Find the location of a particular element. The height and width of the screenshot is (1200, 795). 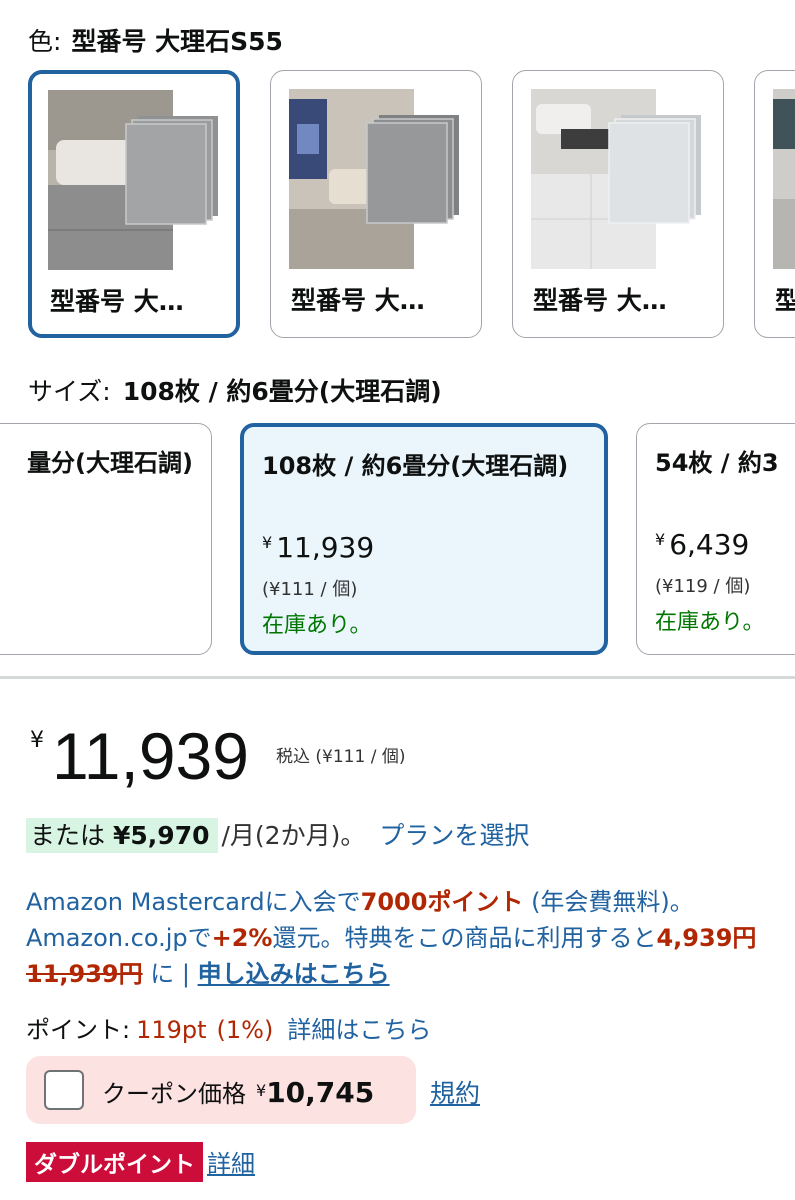

installment-line: または ¥5,970/月(2か月)。 プランを選択 is located at coordinates (277, 834).